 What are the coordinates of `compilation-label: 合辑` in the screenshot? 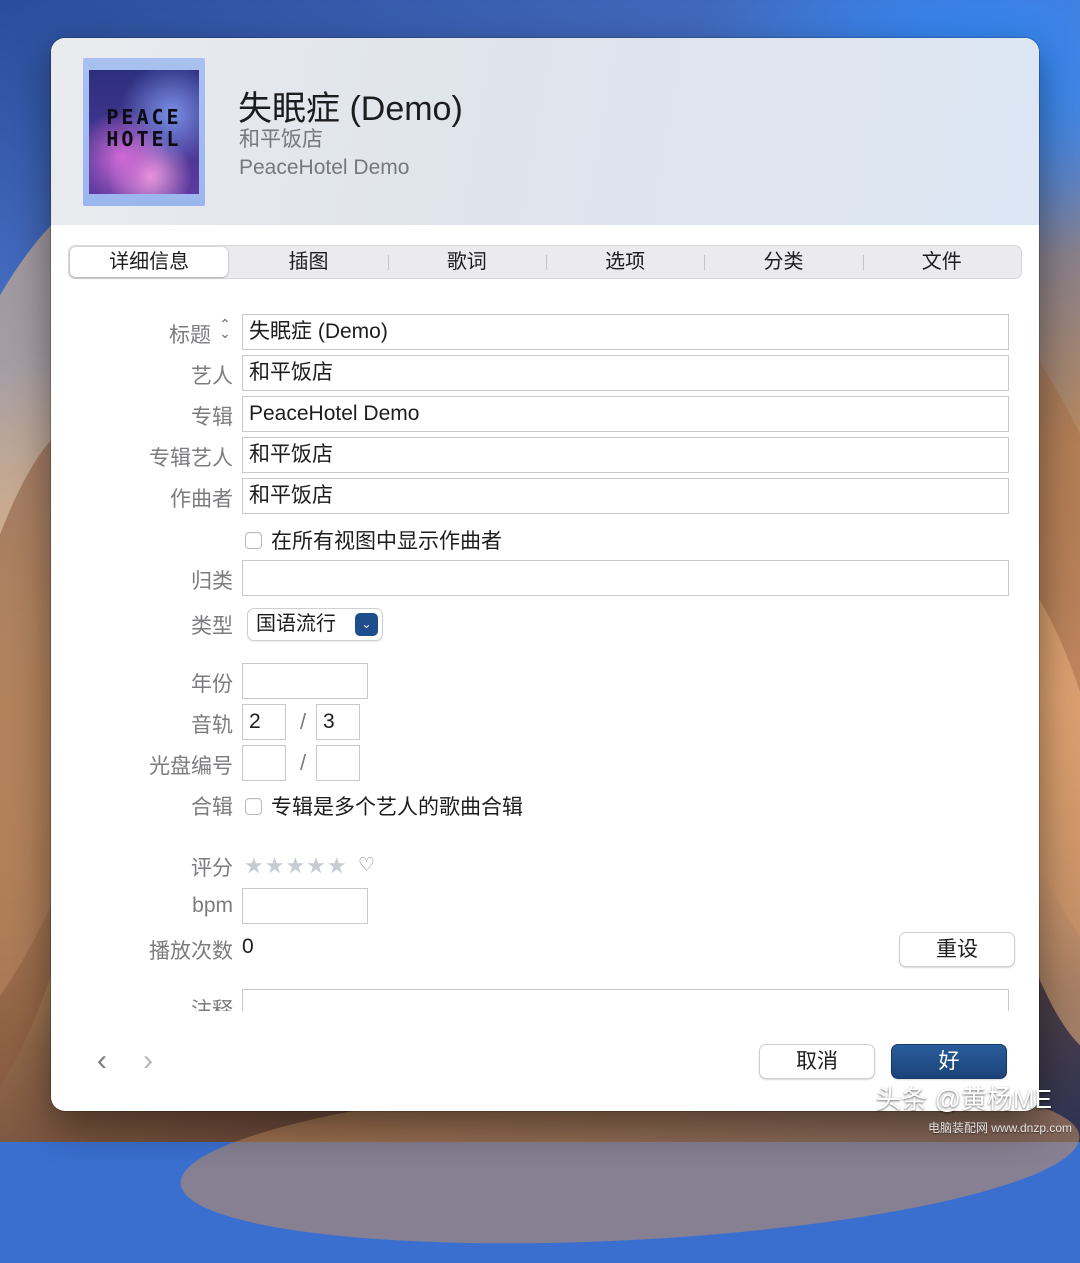 It's located at (212, 807).